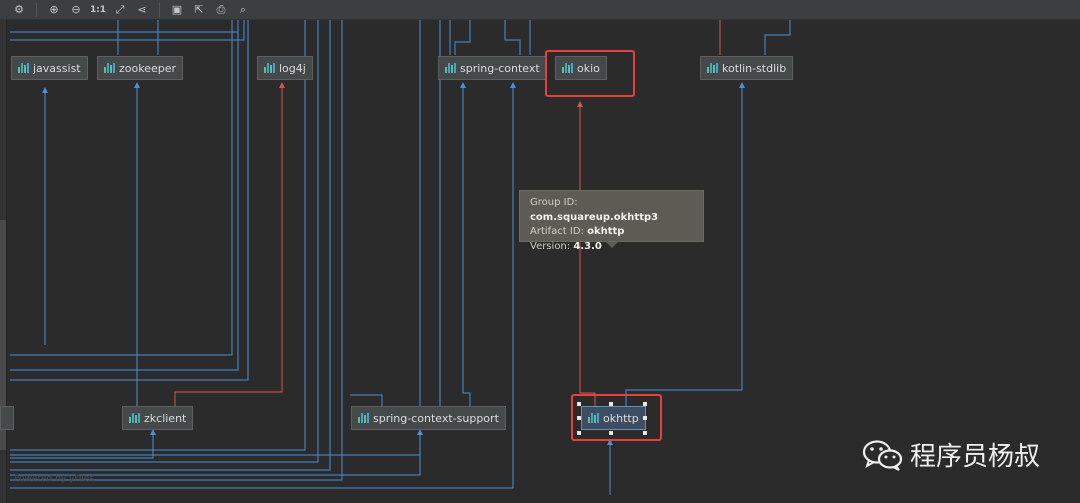  Describe the element at coordinates (554, 202) in the screenshot. I see `tooltip-label: Group ID:` at that location.